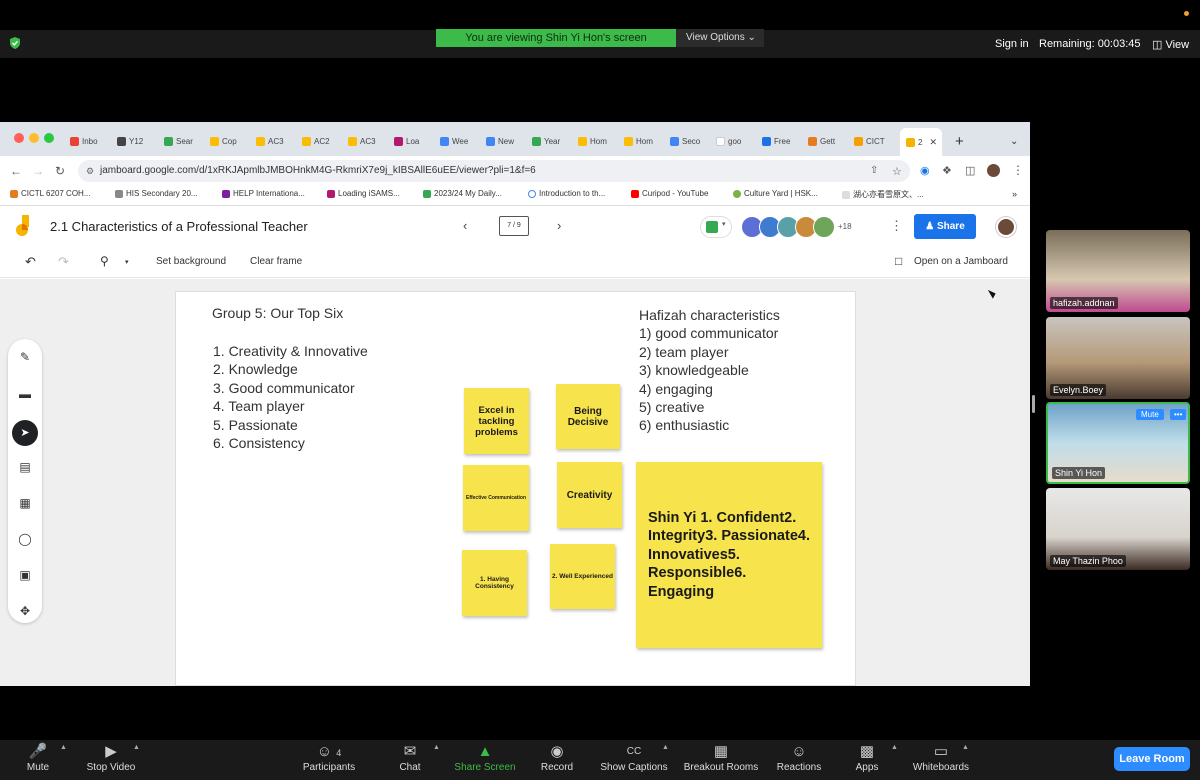 This screenshot has width=1200, height=780. Describe the element at coordinates (111, 757) in the screenshot. I see `stop-video-button: ▶ Stop Video` at that location.